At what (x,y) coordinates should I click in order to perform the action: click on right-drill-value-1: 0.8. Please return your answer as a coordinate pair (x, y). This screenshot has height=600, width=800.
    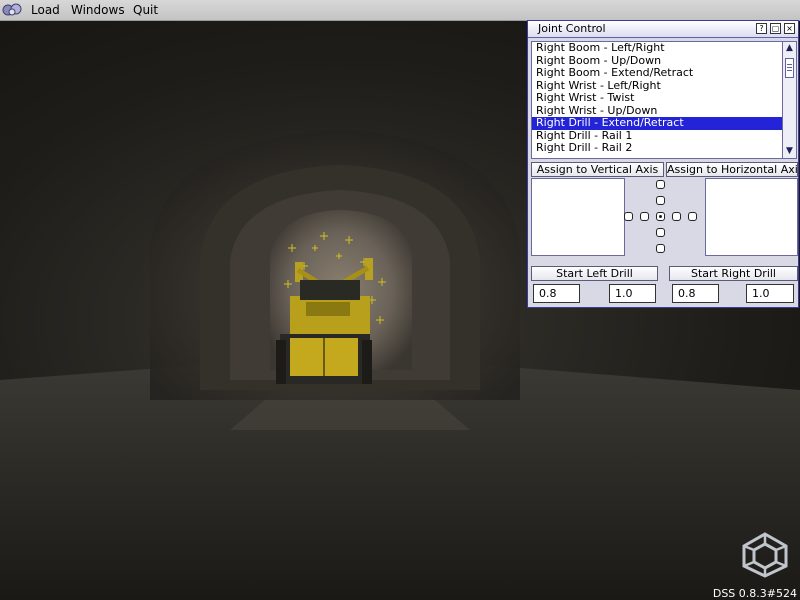
    Looking at the image, I should click on (695, 293).